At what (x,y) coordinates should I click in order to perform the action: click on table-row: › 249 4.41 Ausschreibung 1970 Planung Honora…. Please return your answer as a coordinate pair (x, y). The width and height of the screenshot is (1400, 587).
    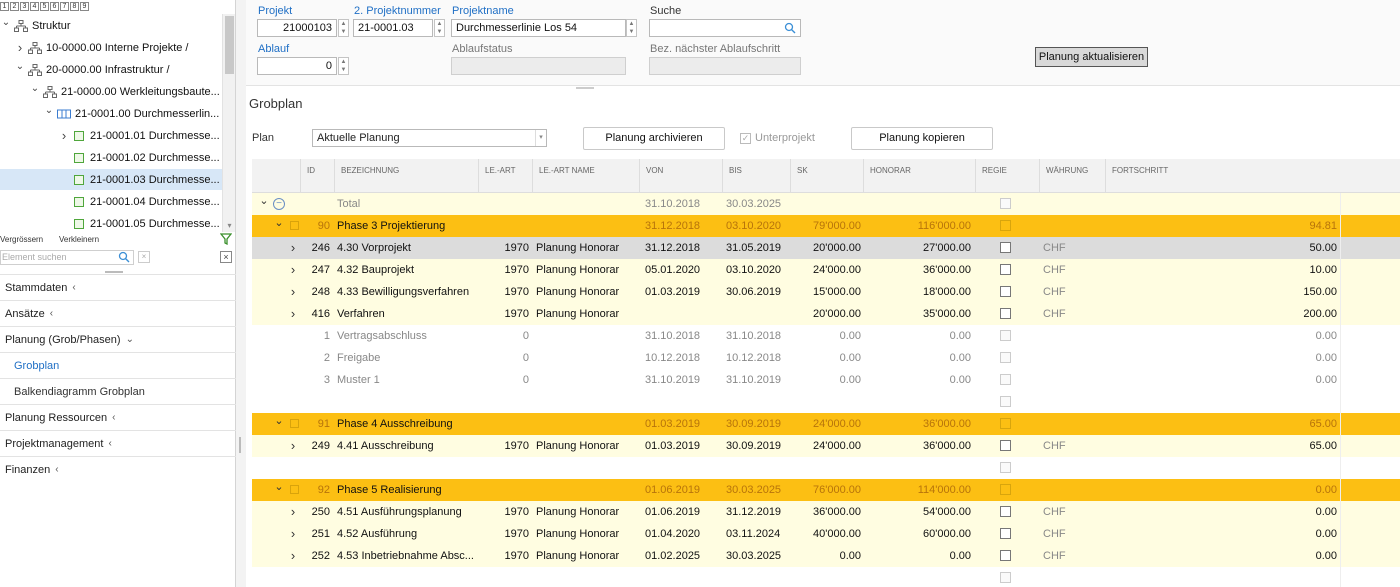
    Looking at the image, I should click on (826, 446).